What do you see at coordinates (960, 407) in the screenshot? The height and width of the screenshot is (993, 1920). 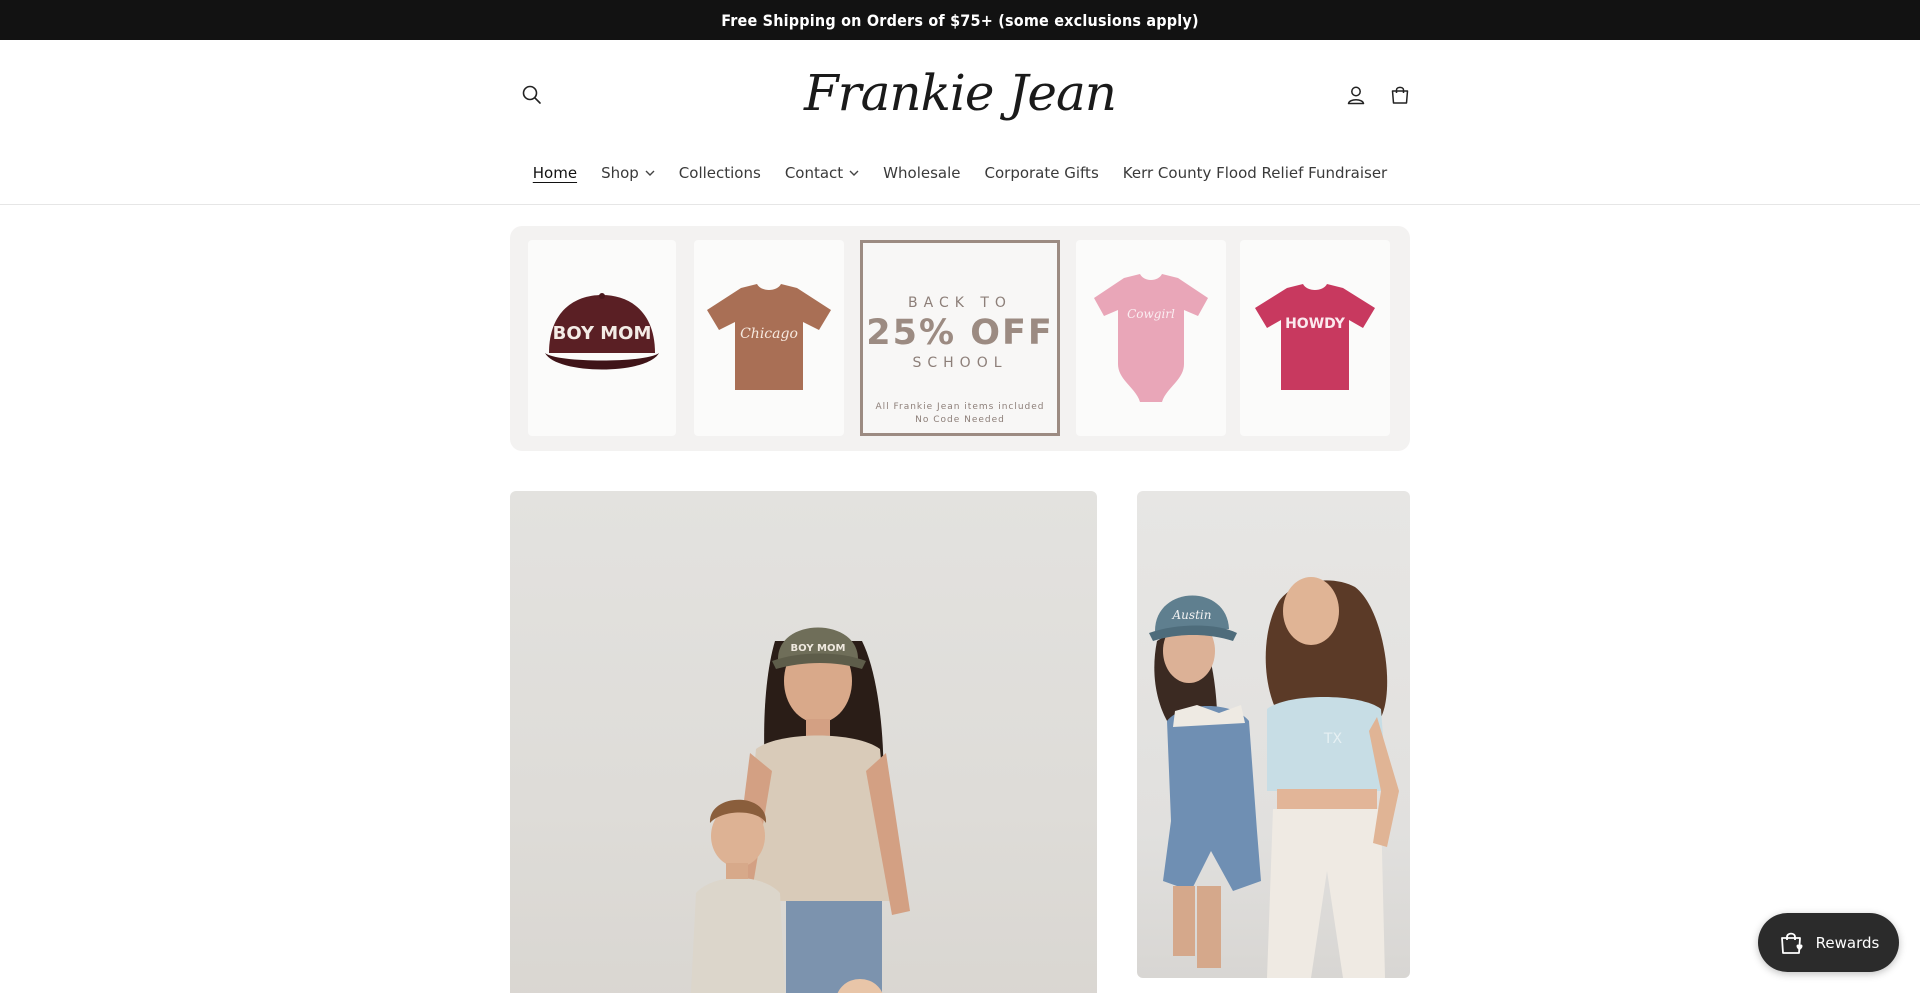 I see `promo-fineprint-1: All Frankie Jean items included` at bounding box center [960, 407].